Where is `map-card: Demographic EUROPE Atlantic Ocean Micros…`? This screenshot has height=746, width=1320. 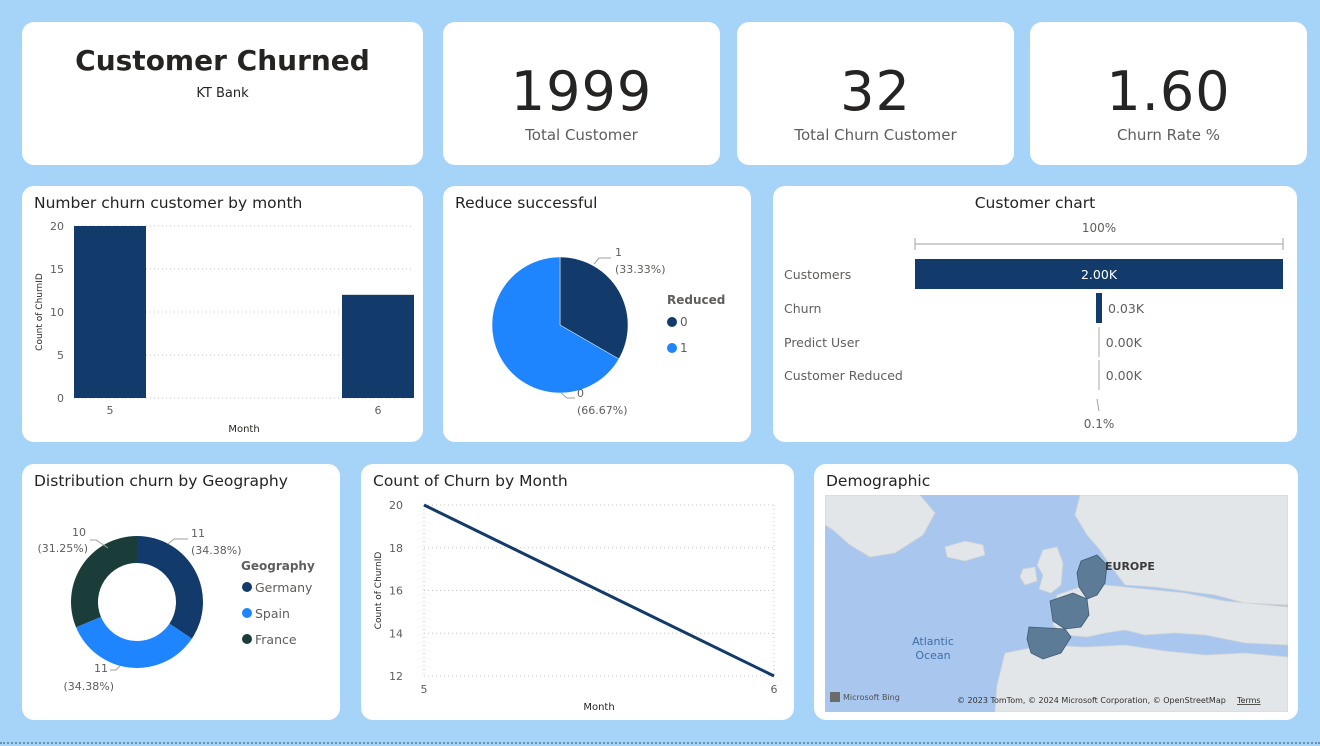 map-card: Demographic EUROPE Atlantic Ocean Micros… is located at coordinates (1056, 592).